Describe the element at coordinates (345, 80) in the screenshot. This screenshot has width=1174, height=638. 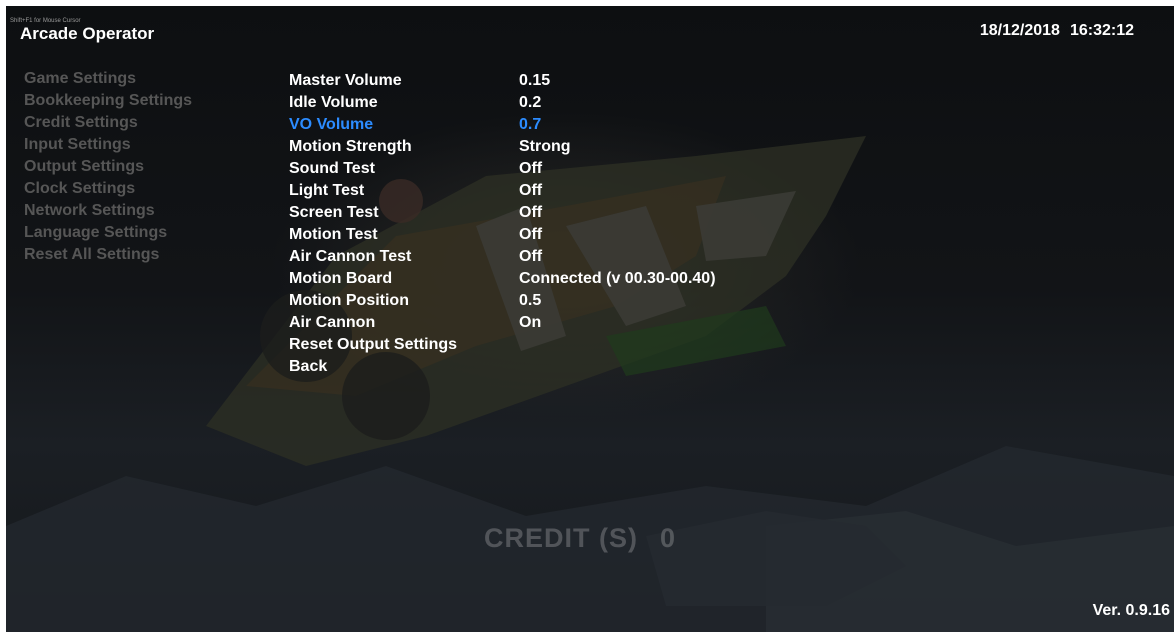
I see `setting-label: Master Volume` at that location.